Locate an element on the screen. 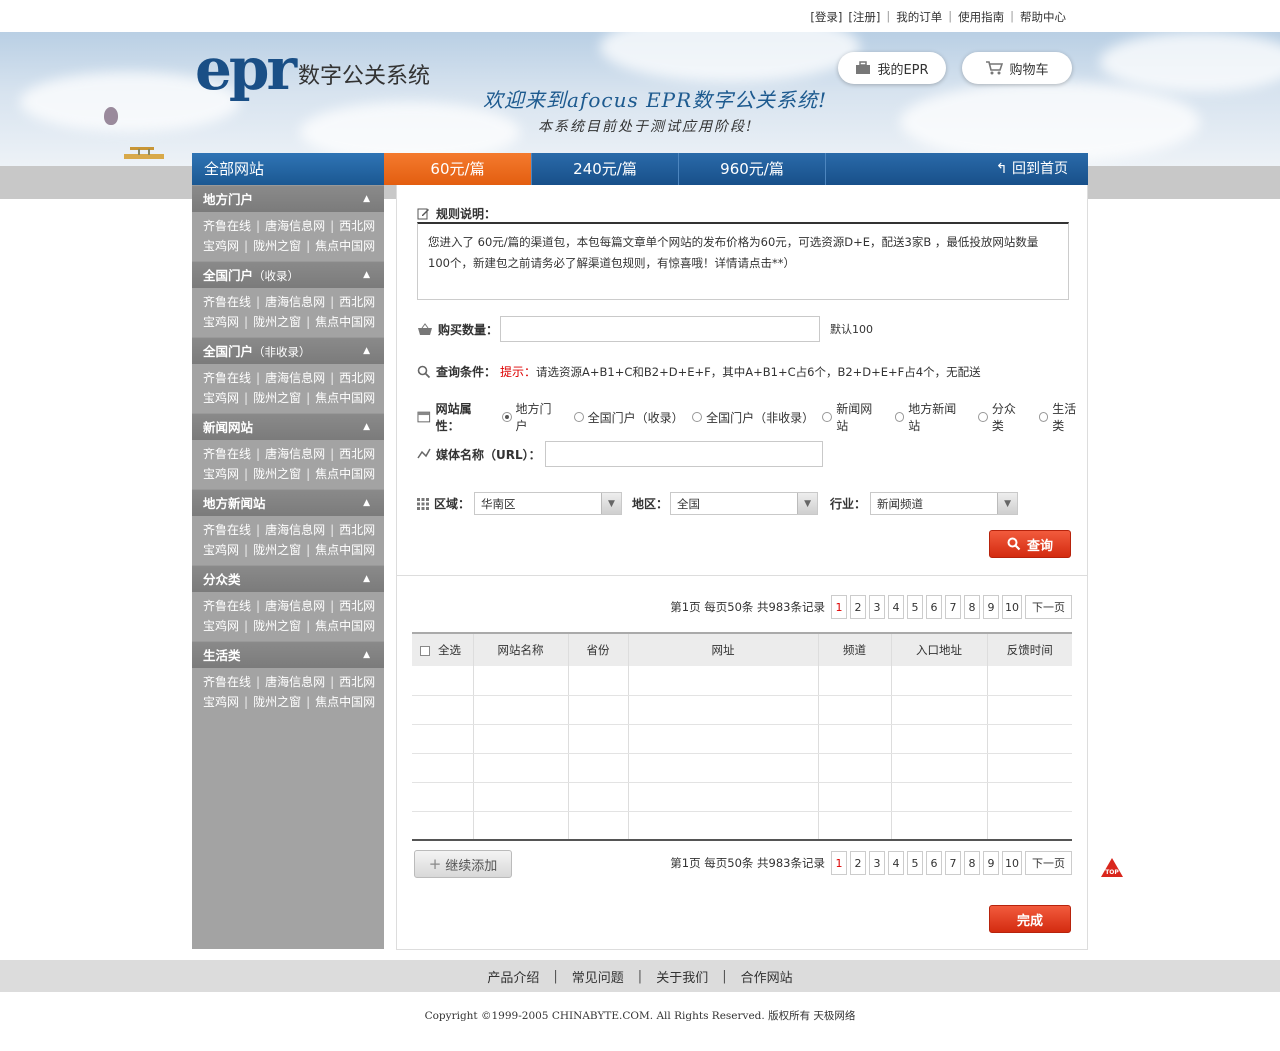  quantity-input is located at coordinates (660, 329).